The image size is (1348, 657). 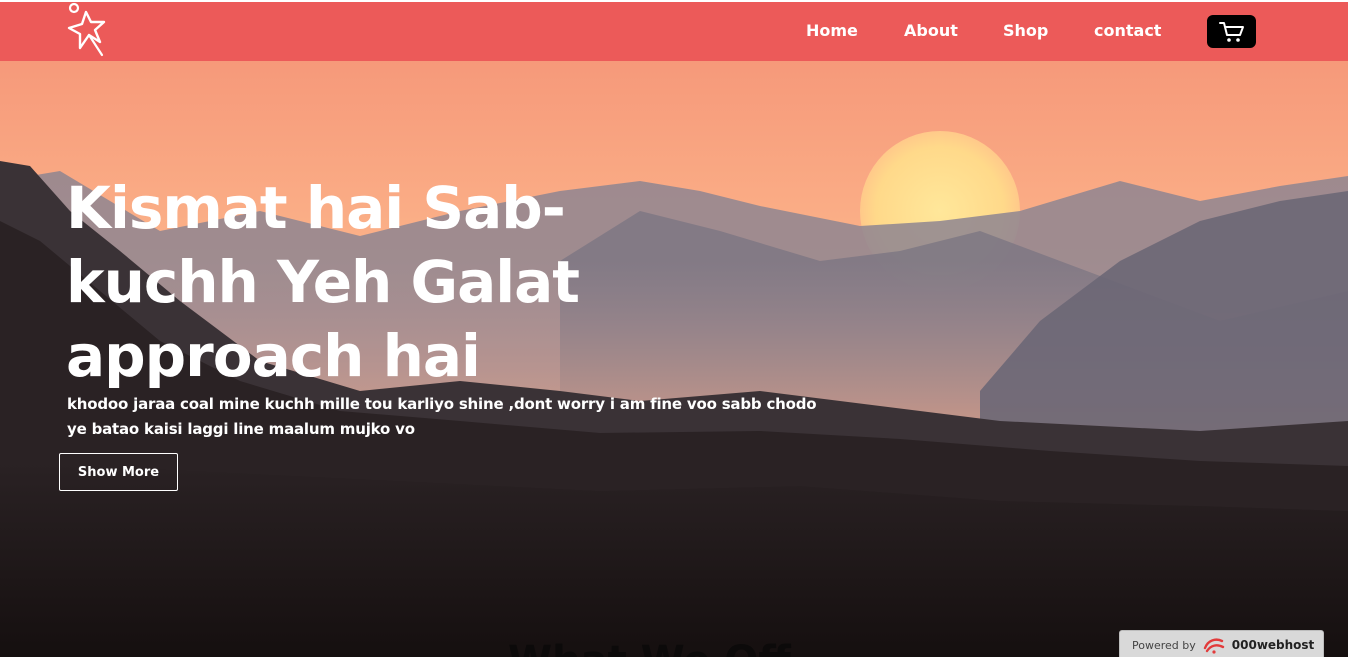 I want to click on star-logo-icon, so click(x=88, y=30).